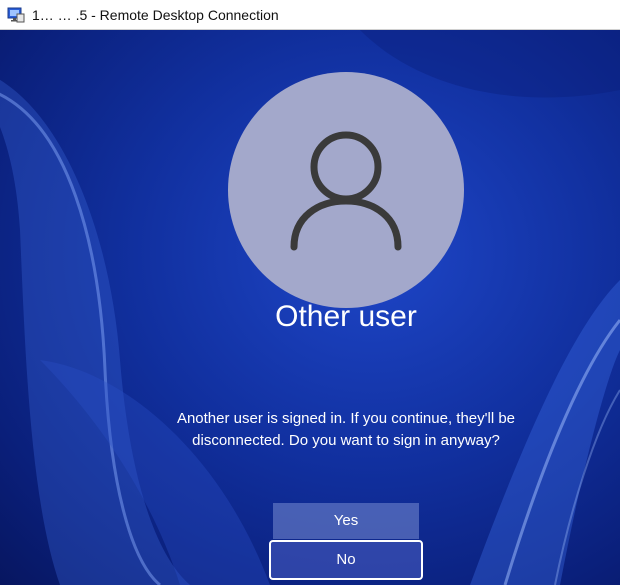  I want to click on user-name: Other user, so click(346, 316).